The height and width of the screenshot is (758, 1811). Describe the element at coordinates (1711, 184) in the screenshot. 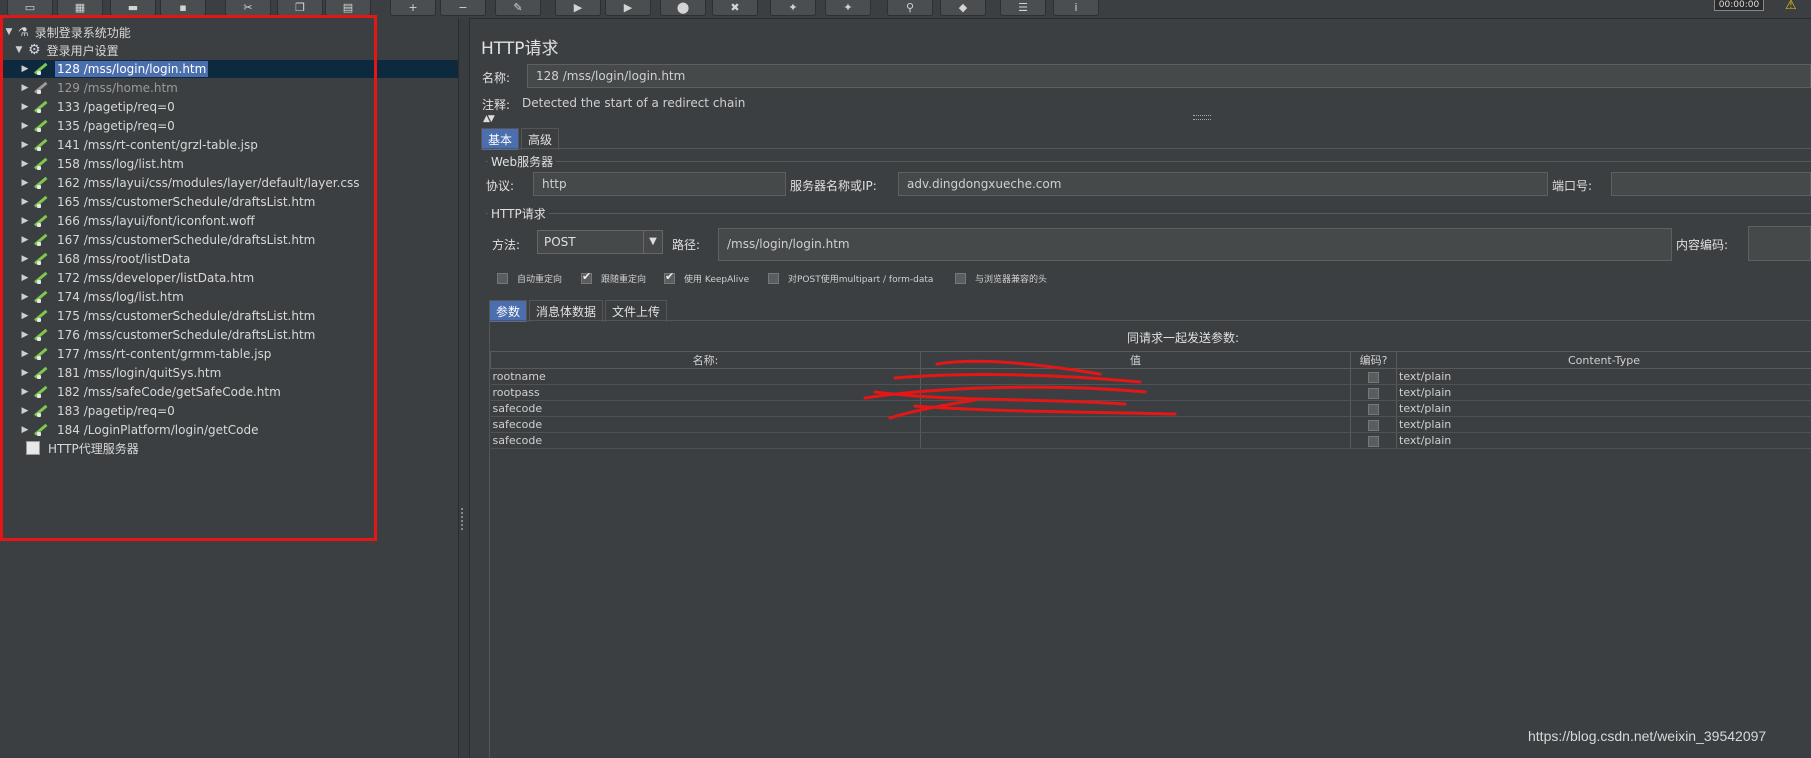

I see `port-field` at that location.